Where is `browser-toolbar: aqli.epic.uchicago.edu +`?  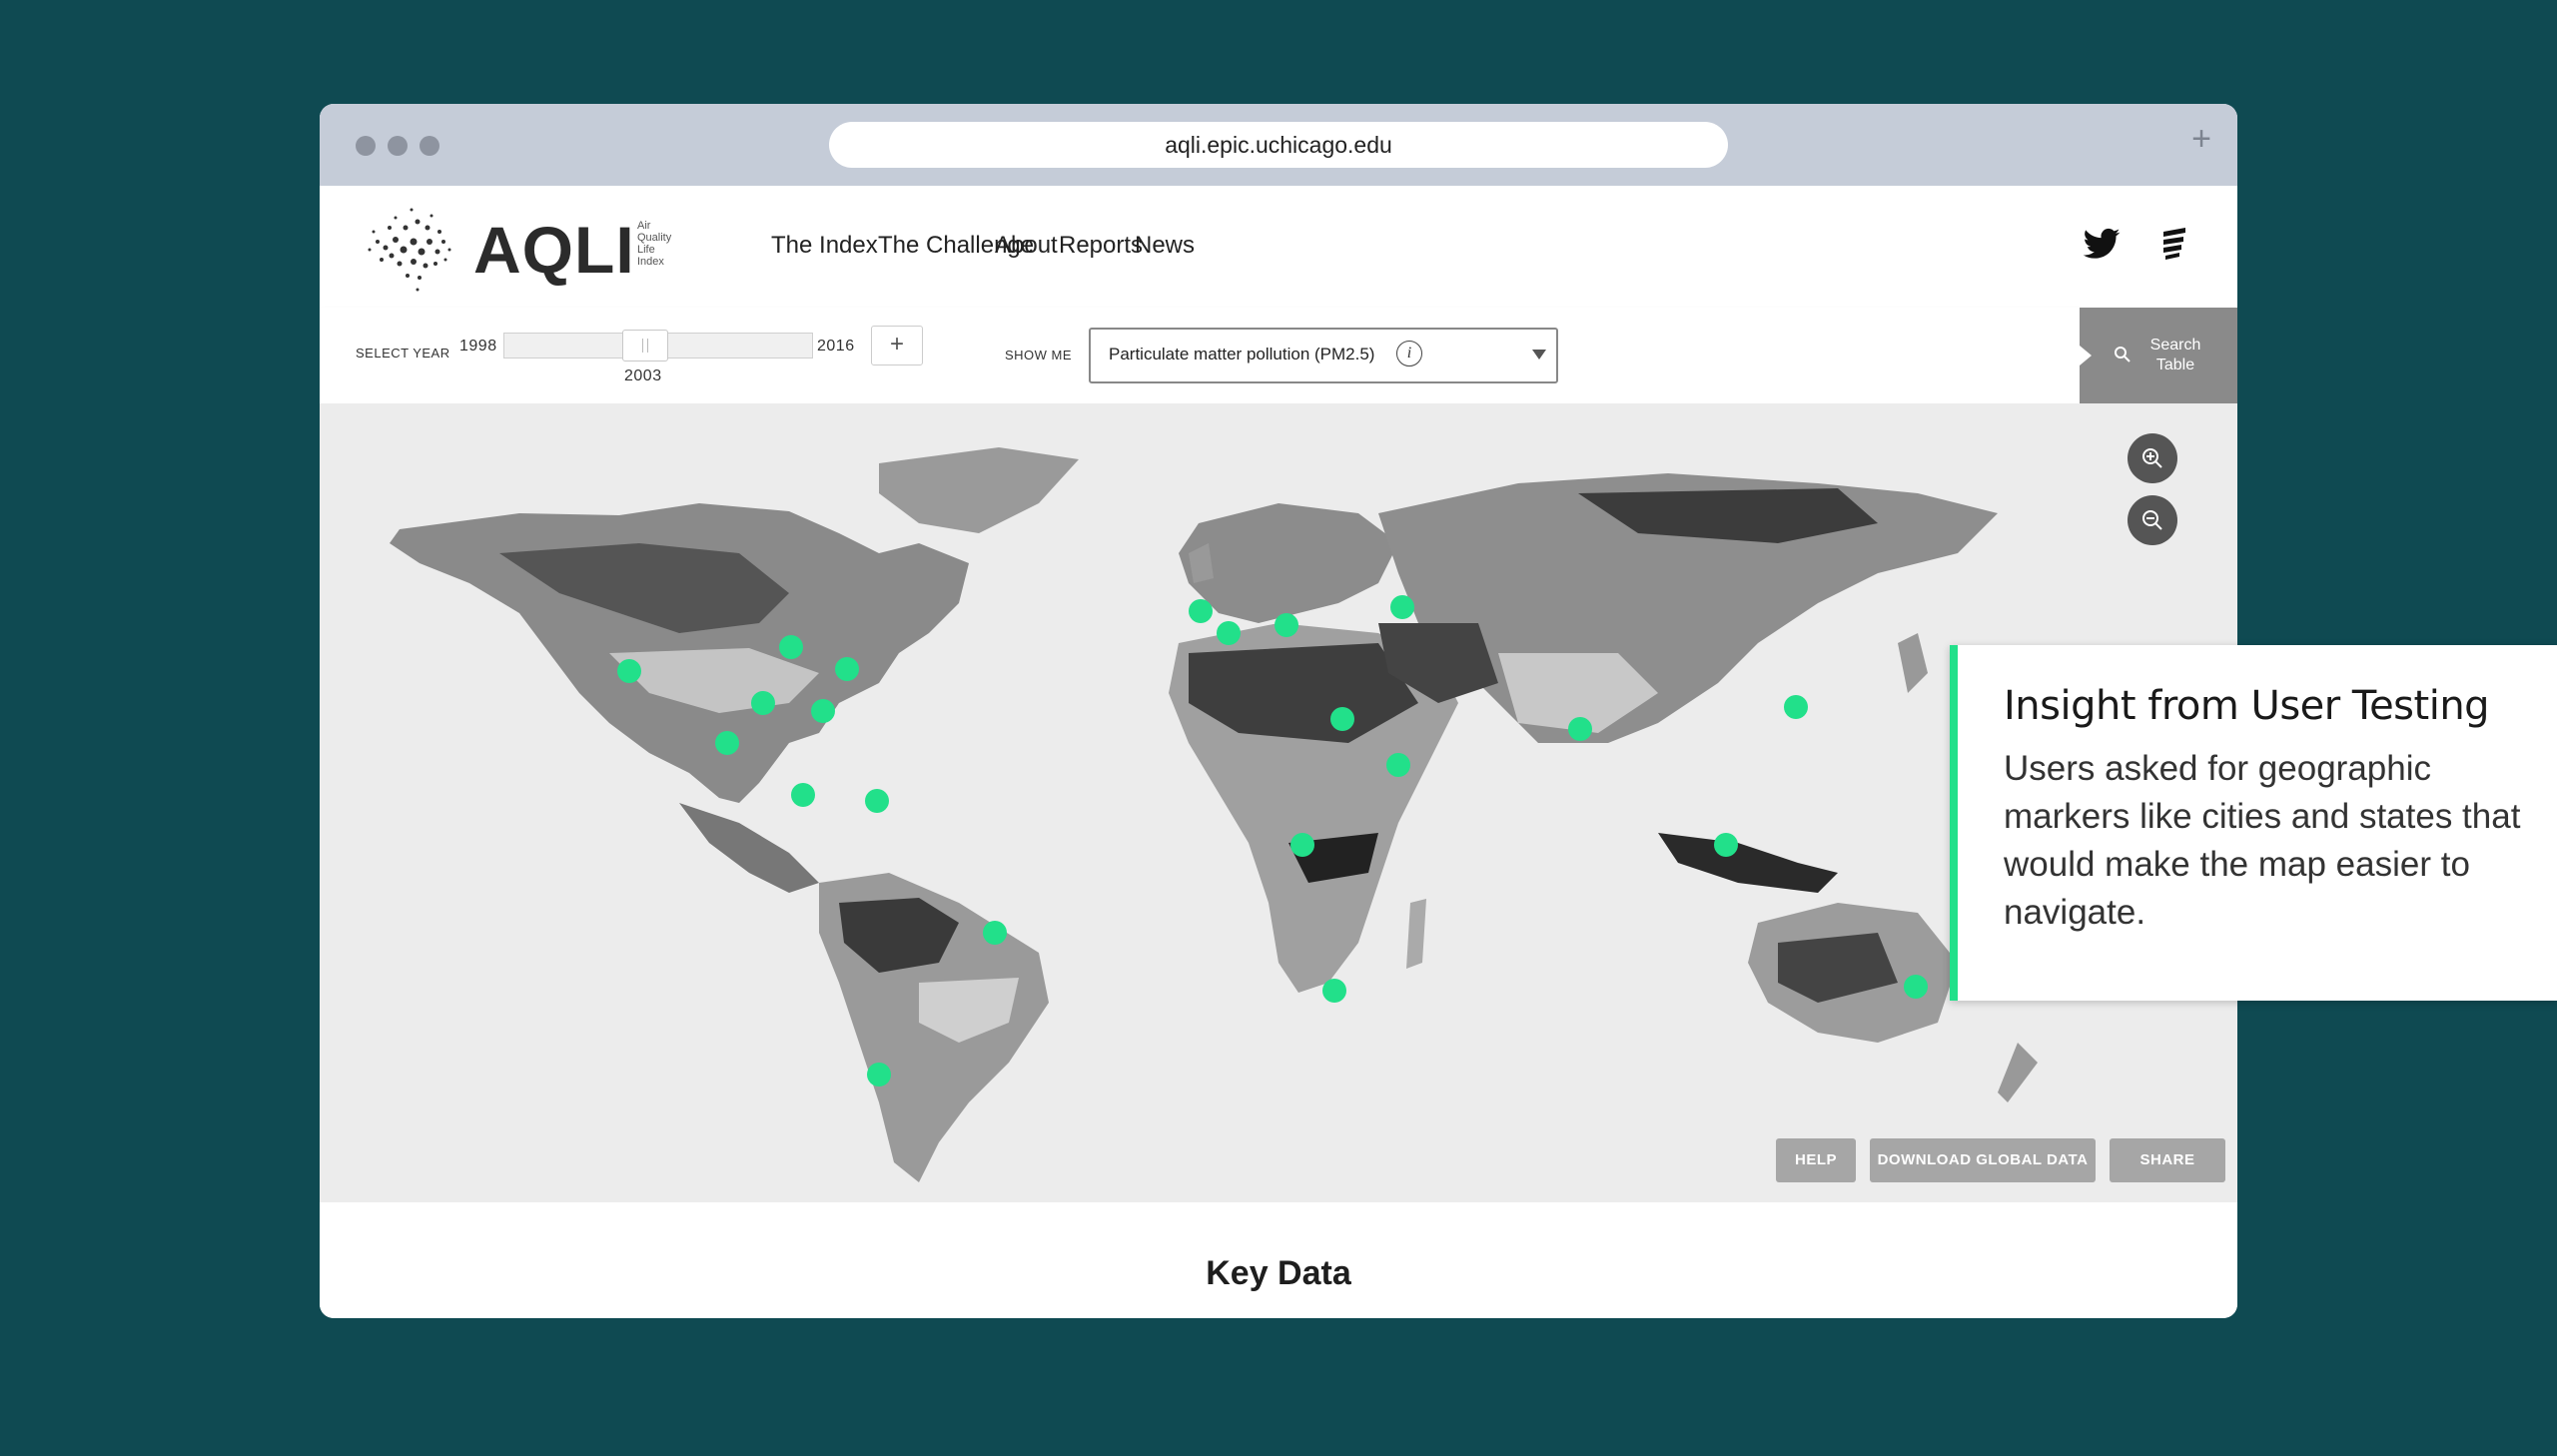
browser-toolbar: aqli.epic.uchicago.edu + is located at coordinates (1278, 145).